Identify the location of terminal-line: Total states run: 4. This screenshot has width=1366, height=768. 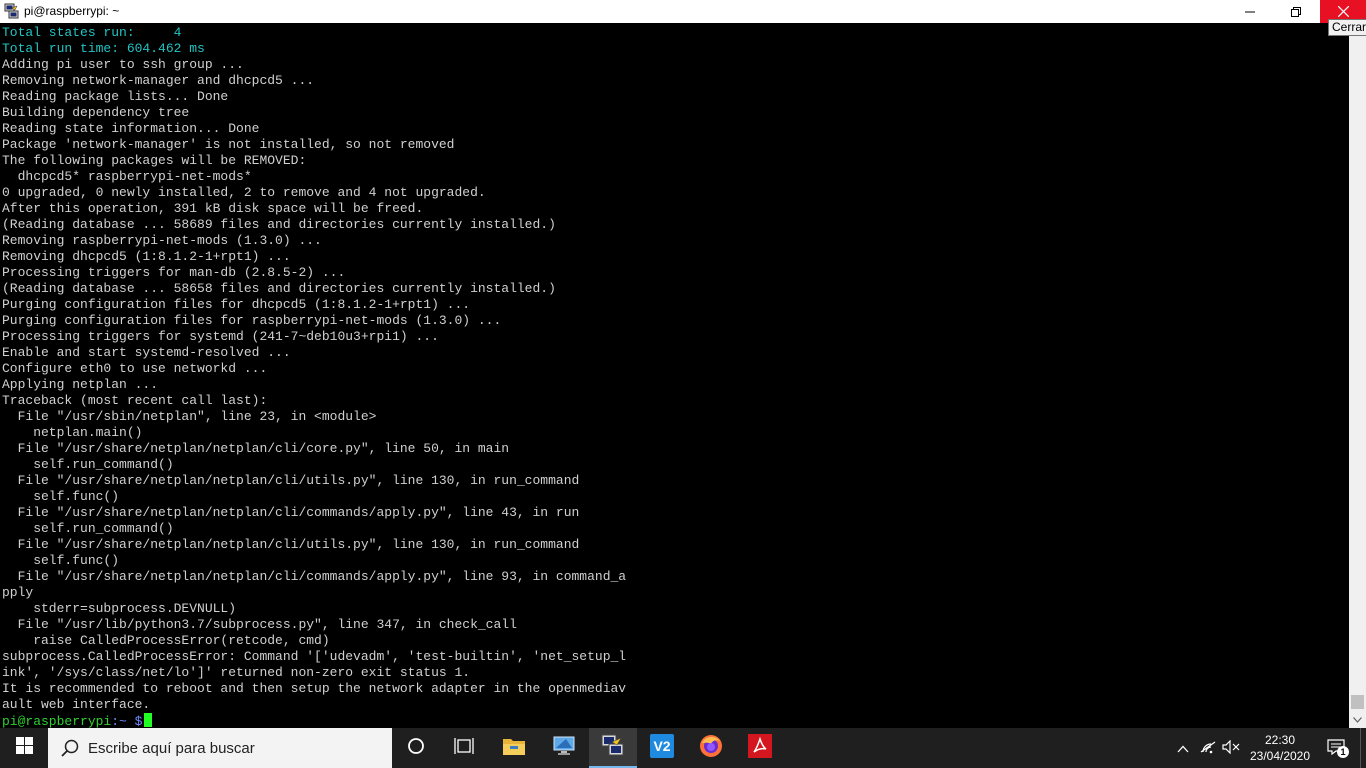
(92, 32).